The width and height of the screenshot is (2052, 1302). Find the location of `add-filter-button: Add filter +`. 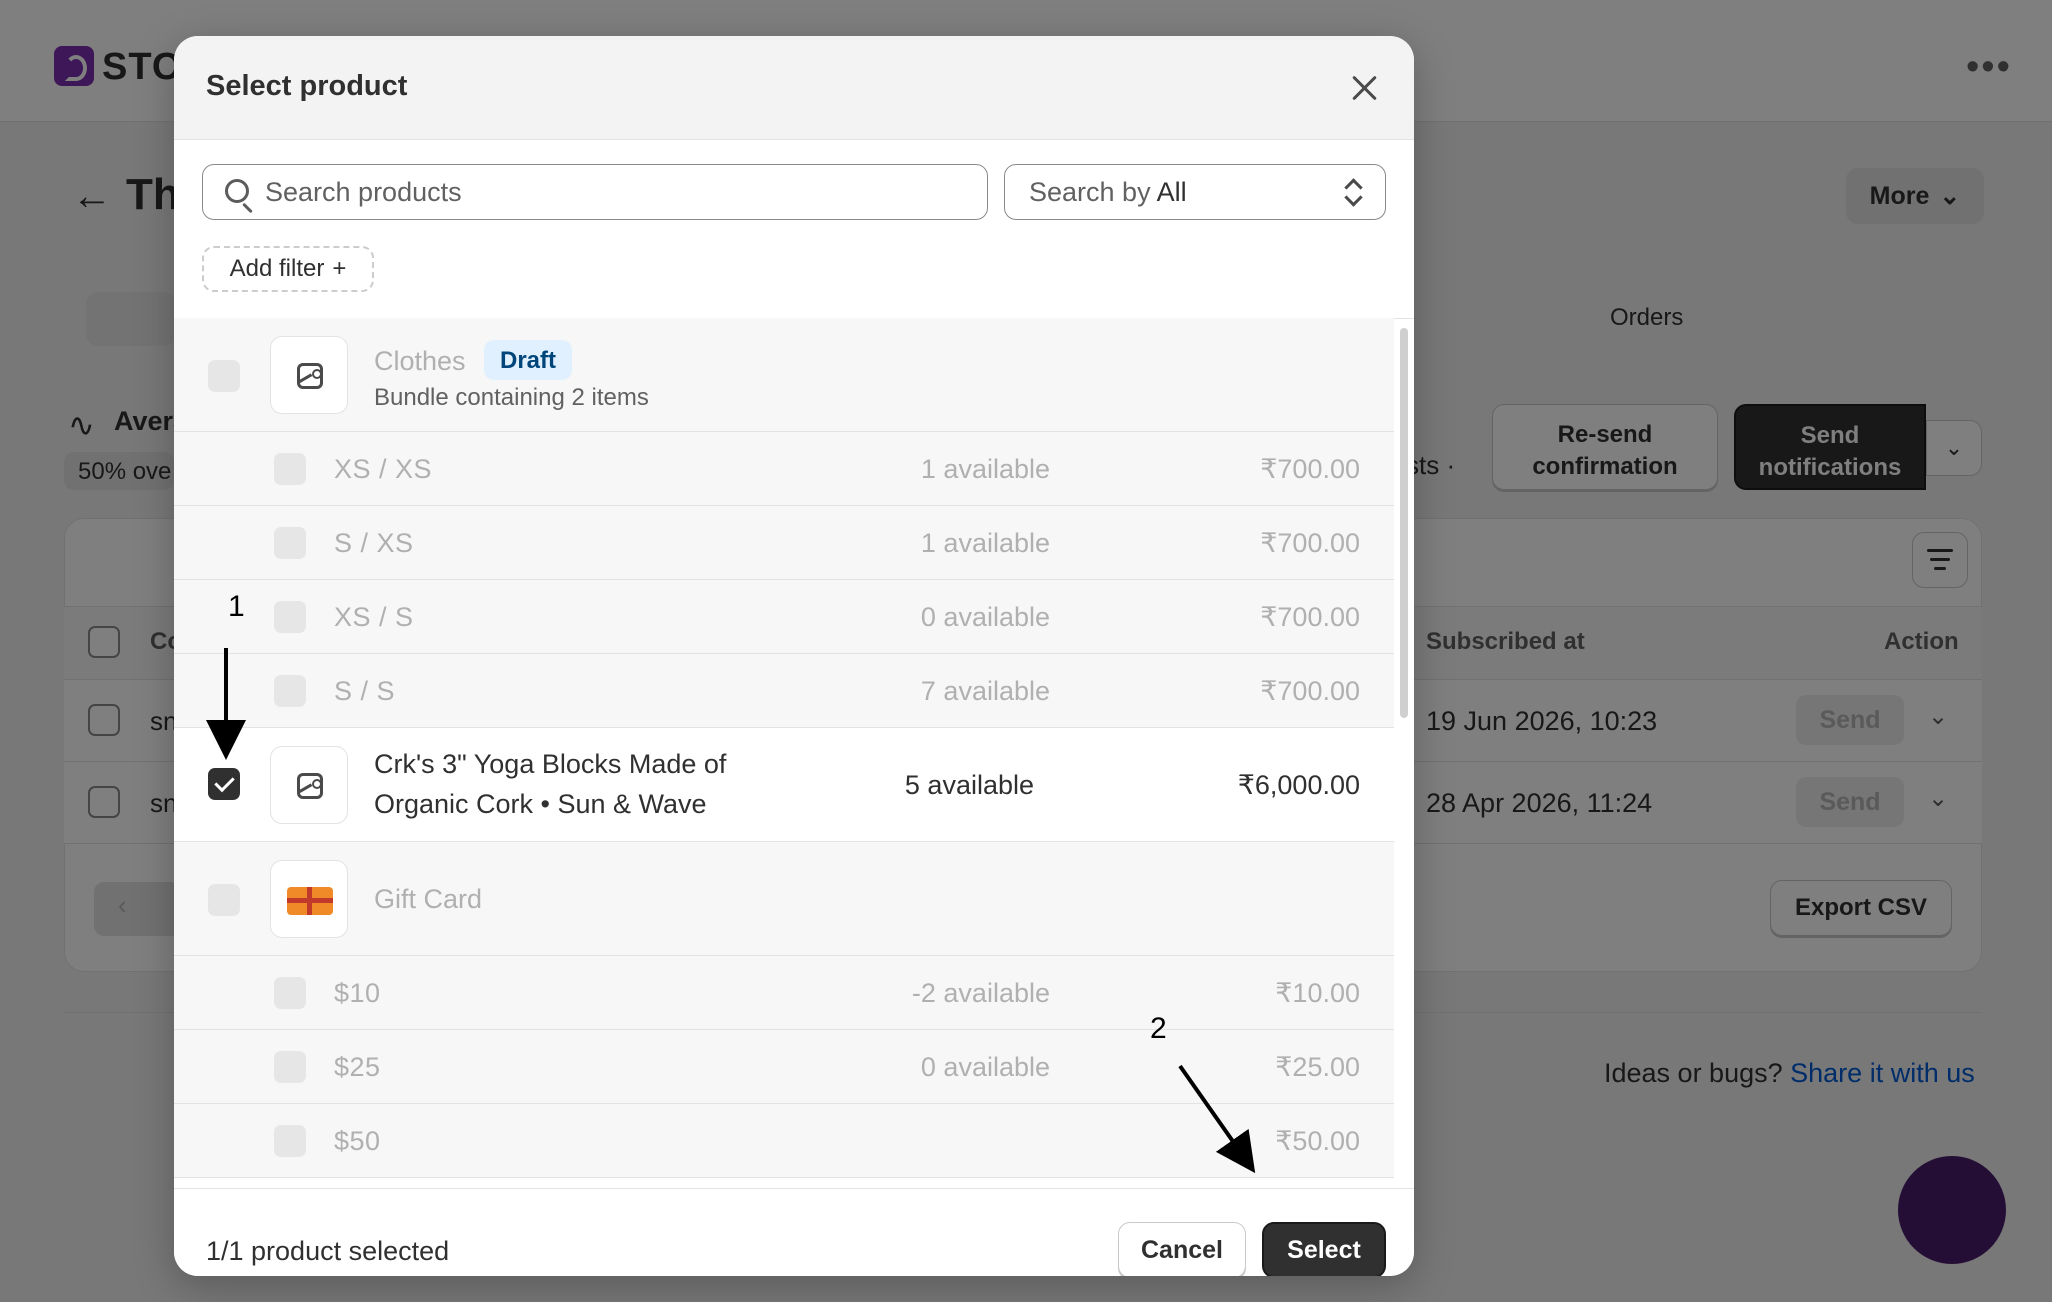

add-filter-button: Add filter + is located at coordinates (288, 269).